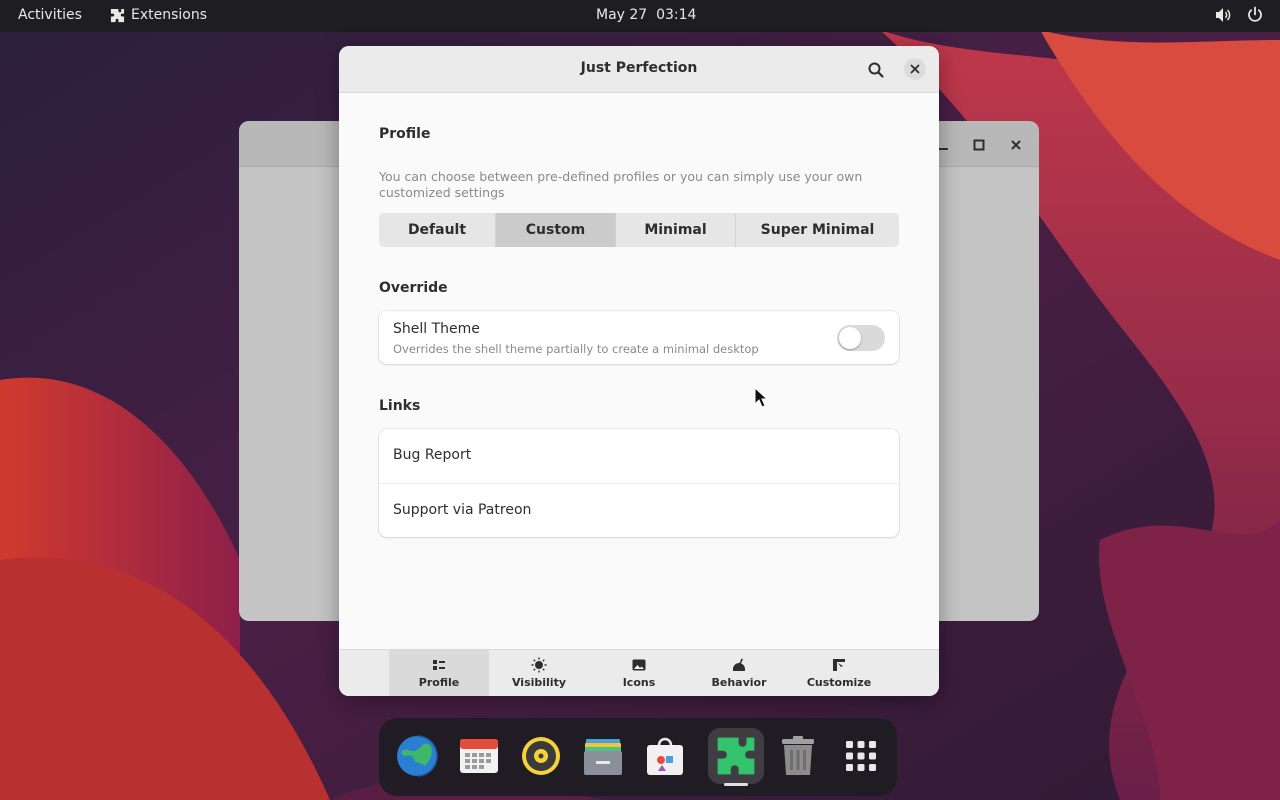 This screenshot has width=1280, height=800. I want to click on dock-files, so click(603, 756).